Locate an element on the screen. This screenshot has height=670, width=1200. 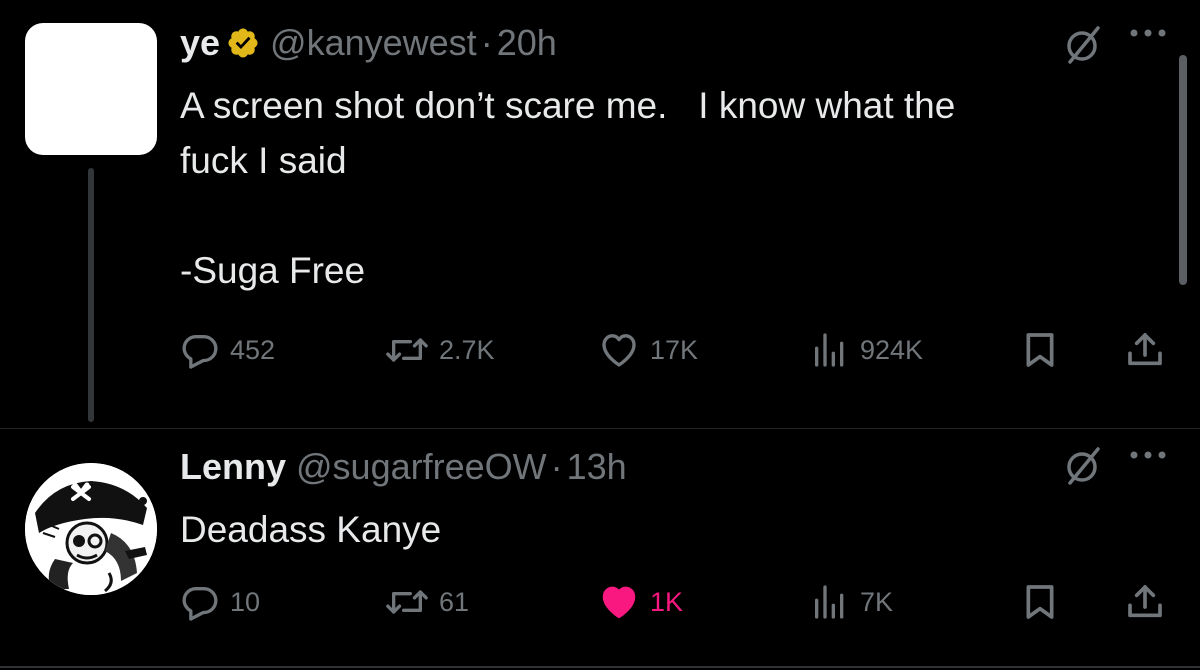
retweet-button: 2.7K is located at coordinates (440, 350).